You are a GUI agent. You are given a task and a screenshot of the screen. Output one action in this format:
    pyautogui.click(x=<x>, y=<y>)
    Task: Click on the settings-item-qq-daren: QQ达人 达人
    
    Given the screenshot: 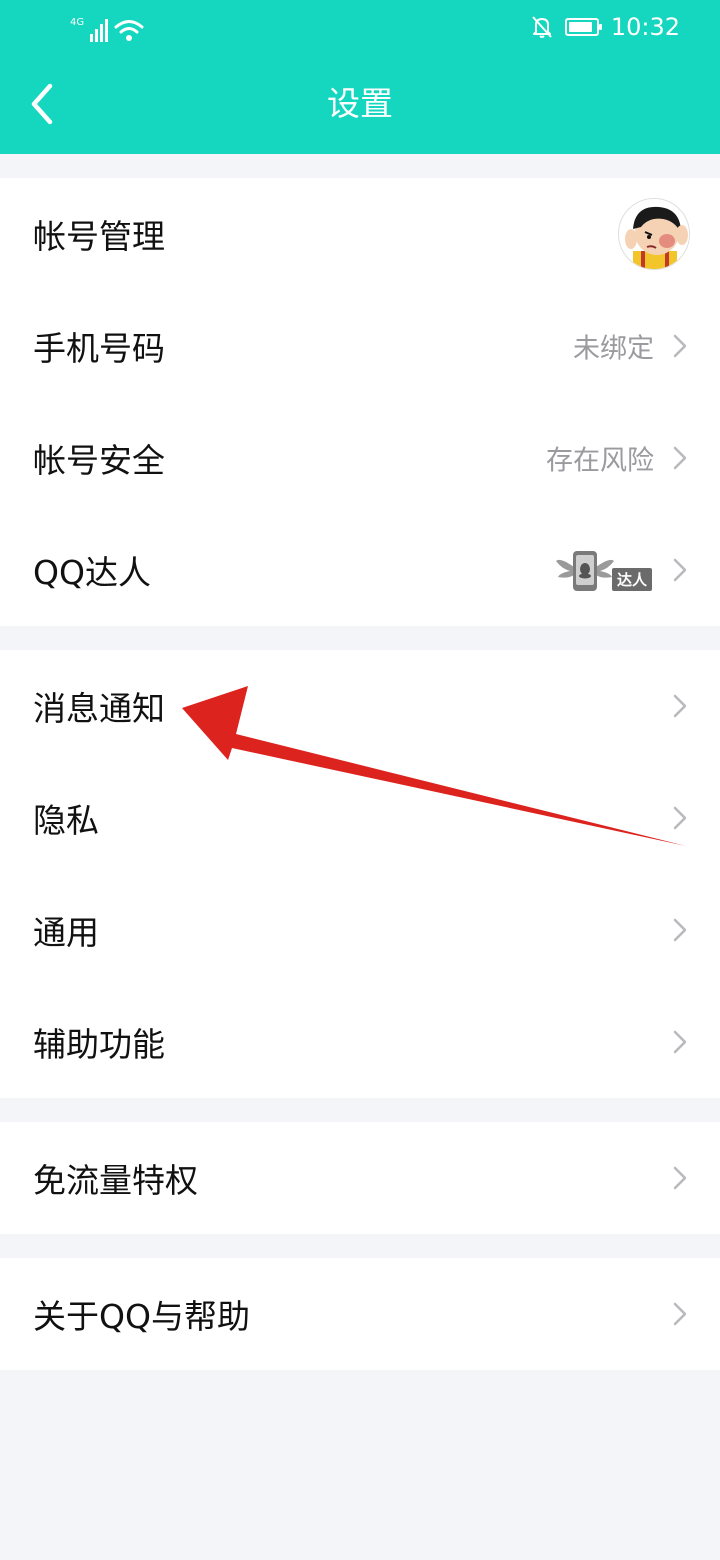 What is the action you would take?
    pyautogui.click(x=360, y=570)
    